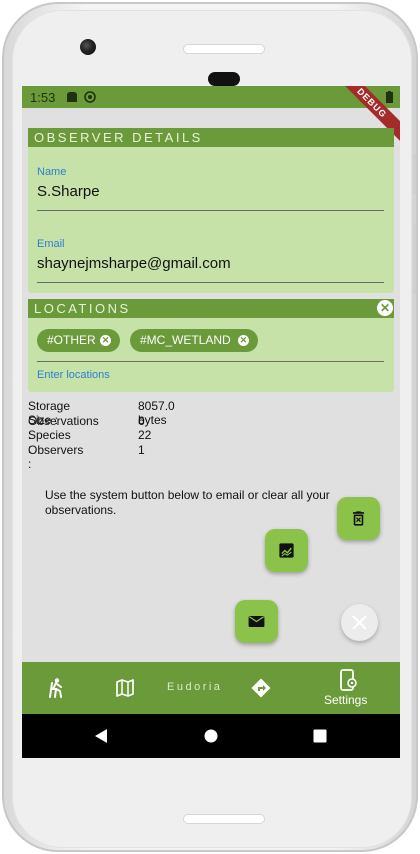 The width and height of the screenshot is (420, 854). I want to click on chart-icon, so click(286, 550).